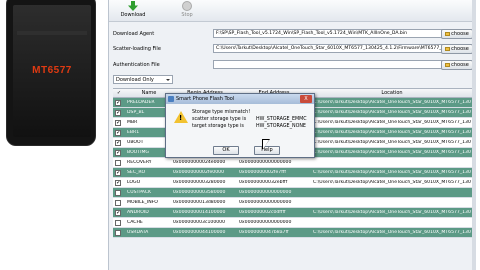  I want to click on cell-begin-address: 0x0000000002fe0000, so click(199, 172).